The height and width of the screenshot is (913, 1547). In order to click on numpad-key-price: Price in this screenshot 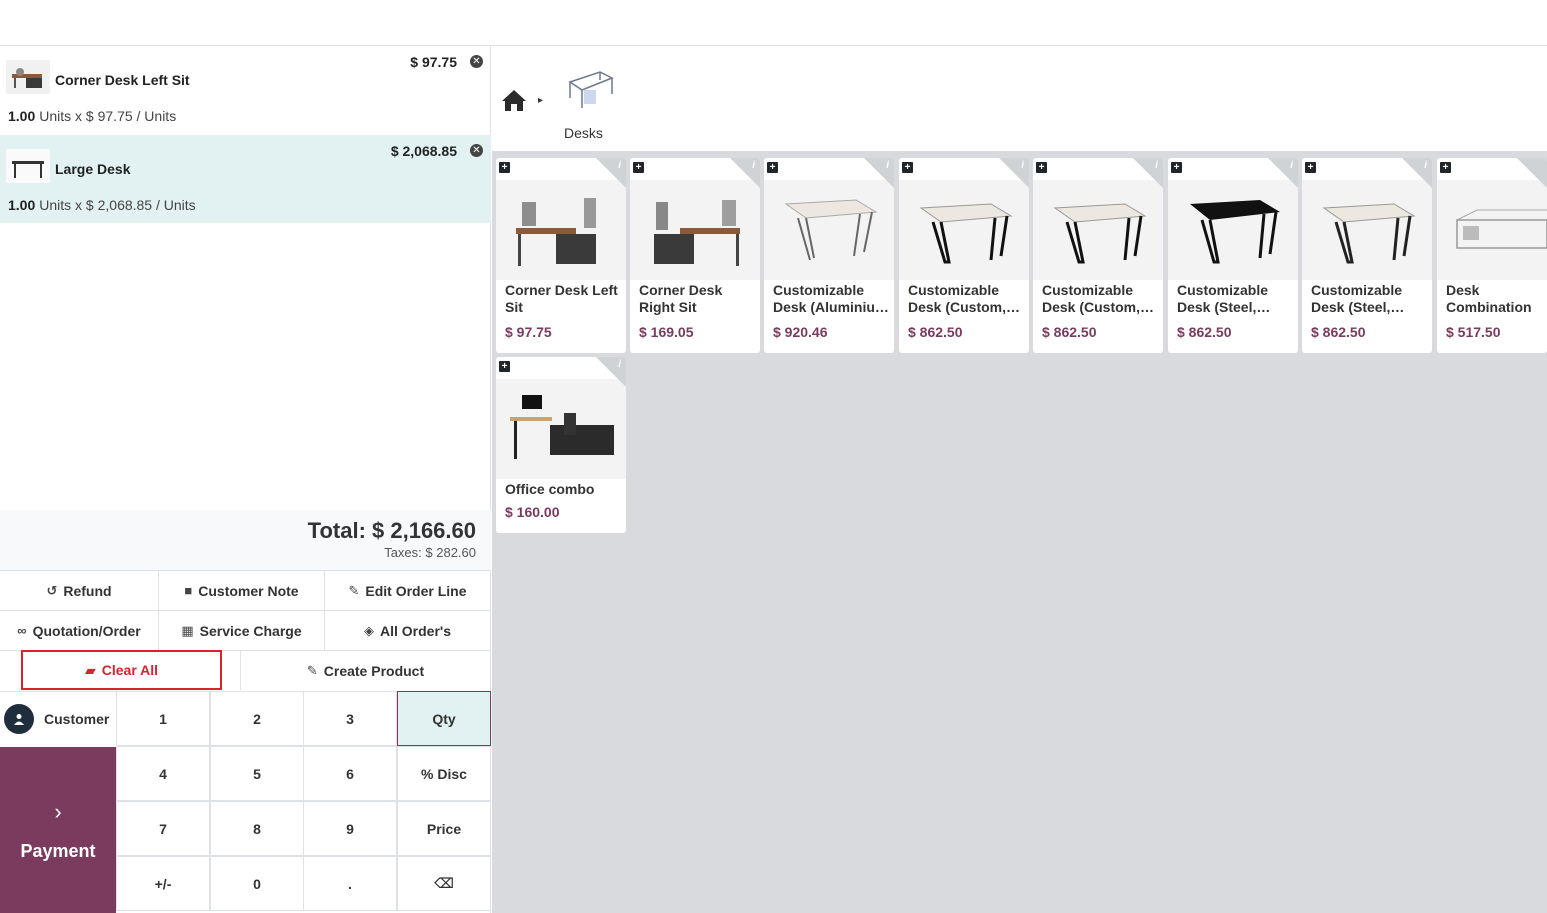, I will do `click(444, 828)`.